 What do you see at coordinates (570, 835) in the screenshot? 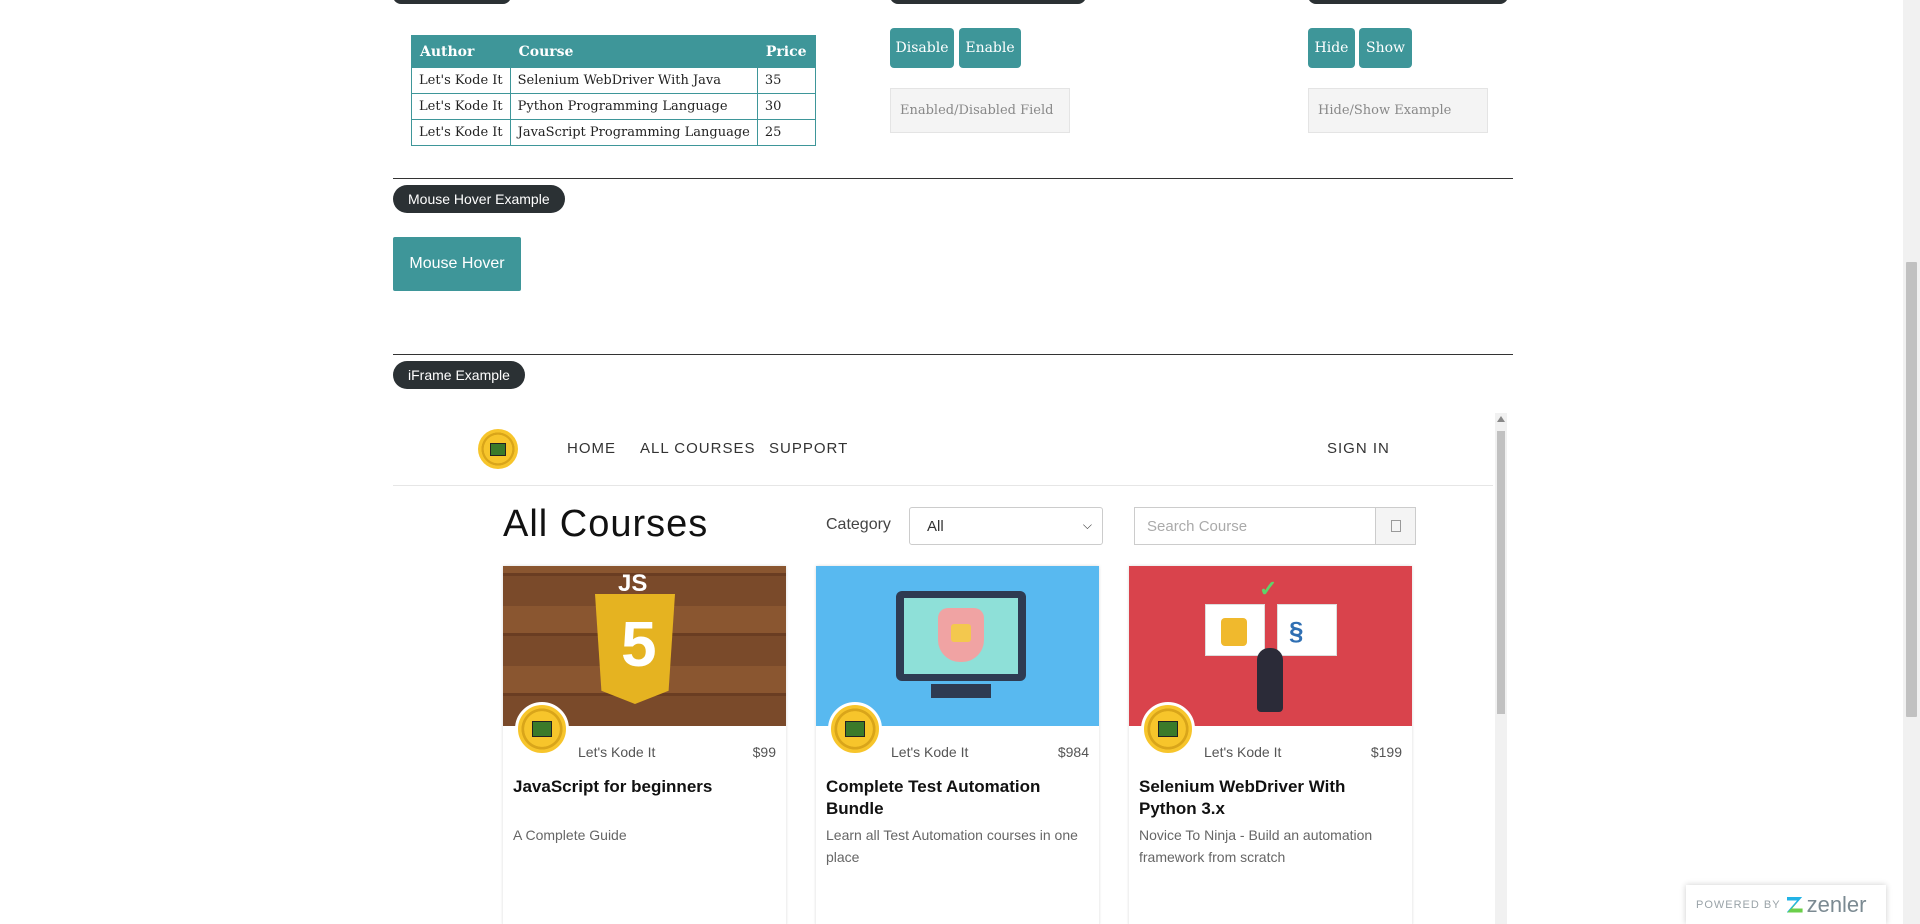
I see `course-description: A Complete Guide` at bounding box center [570, 835].